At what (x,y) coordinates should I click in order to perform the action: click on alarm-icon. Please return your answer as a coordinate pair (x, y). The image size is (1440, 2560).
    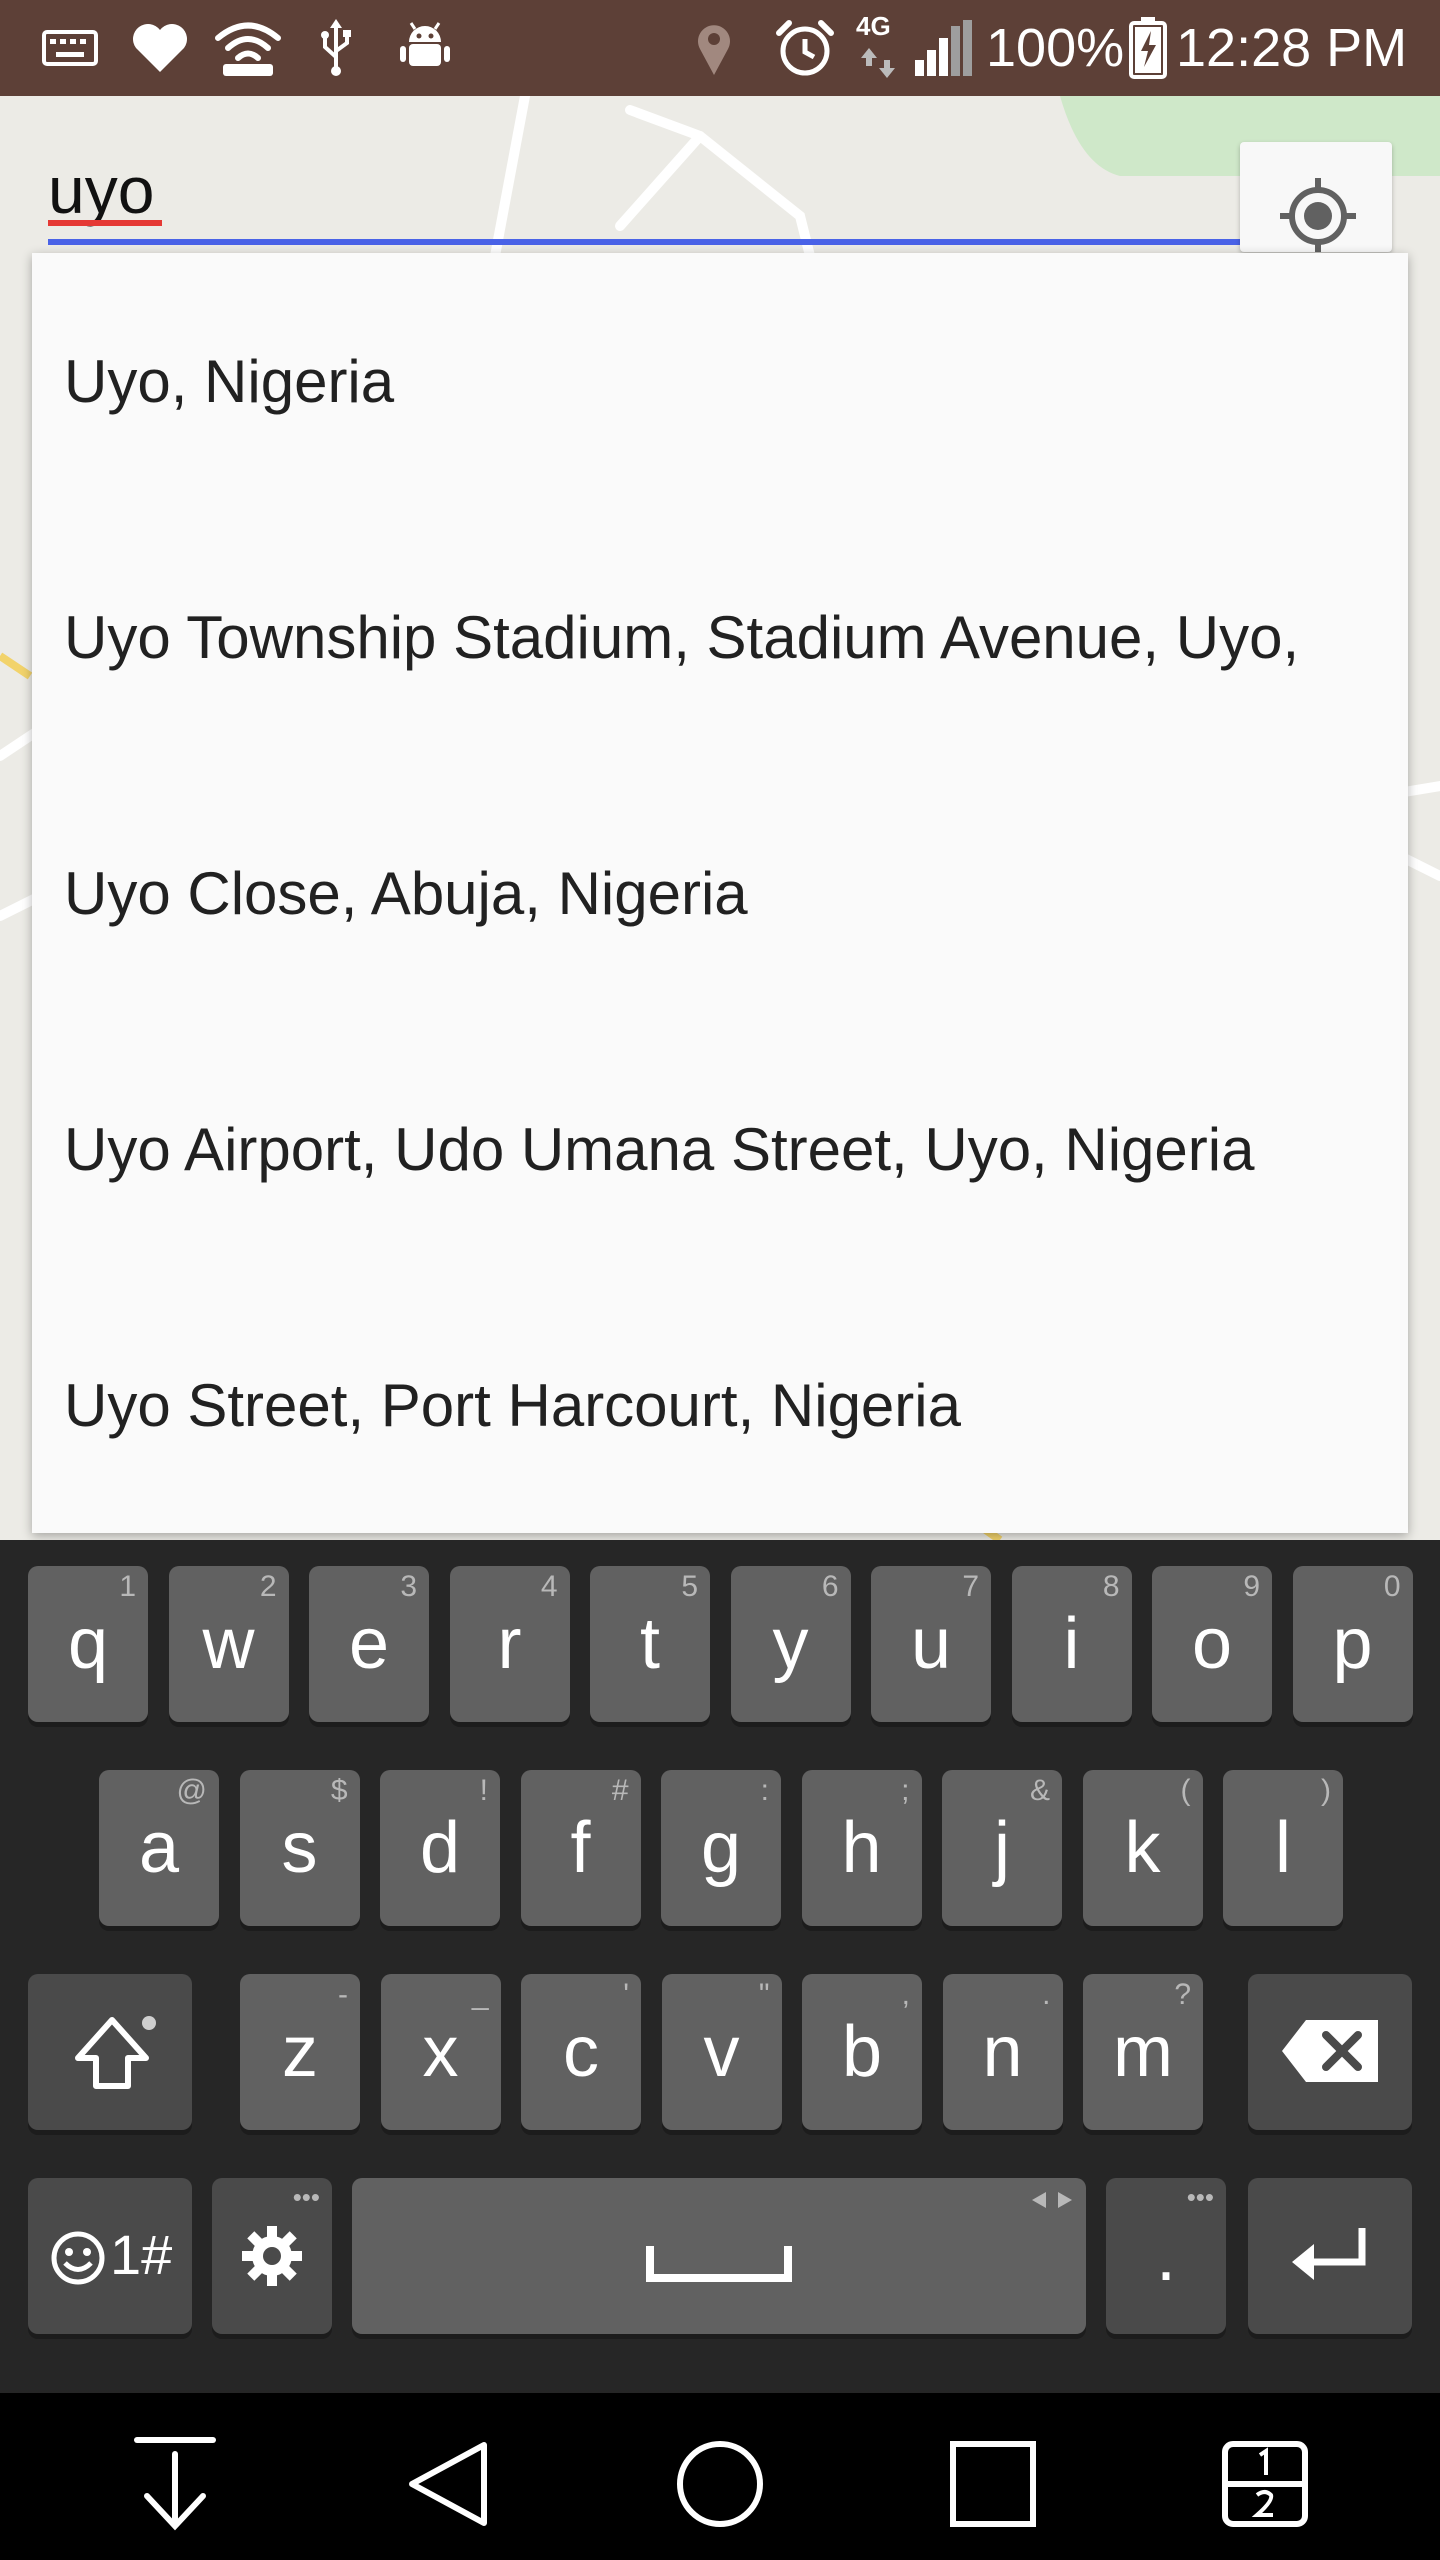
    Looking at the image, I should click on (805, 48).